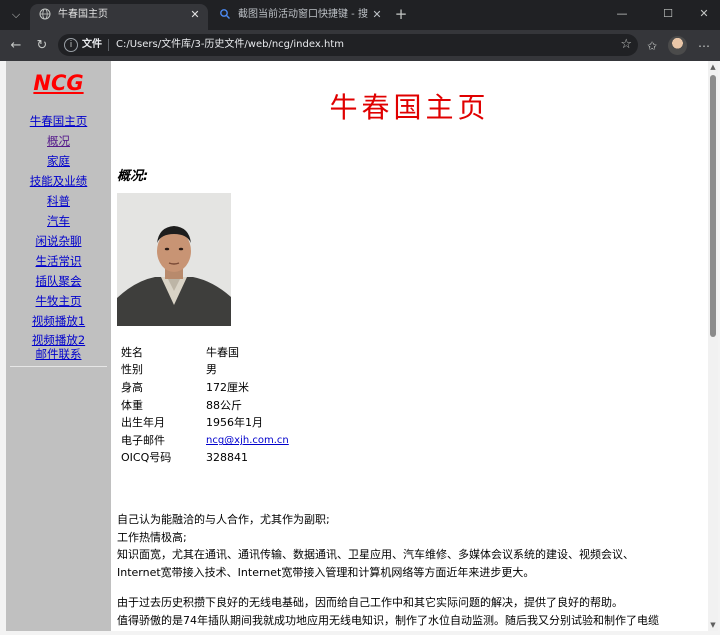 This screenshot has width=720, height=635. Describe the element at coordinates (132, 370) in the screenshot. I see `profile-key: 性别` at that location.